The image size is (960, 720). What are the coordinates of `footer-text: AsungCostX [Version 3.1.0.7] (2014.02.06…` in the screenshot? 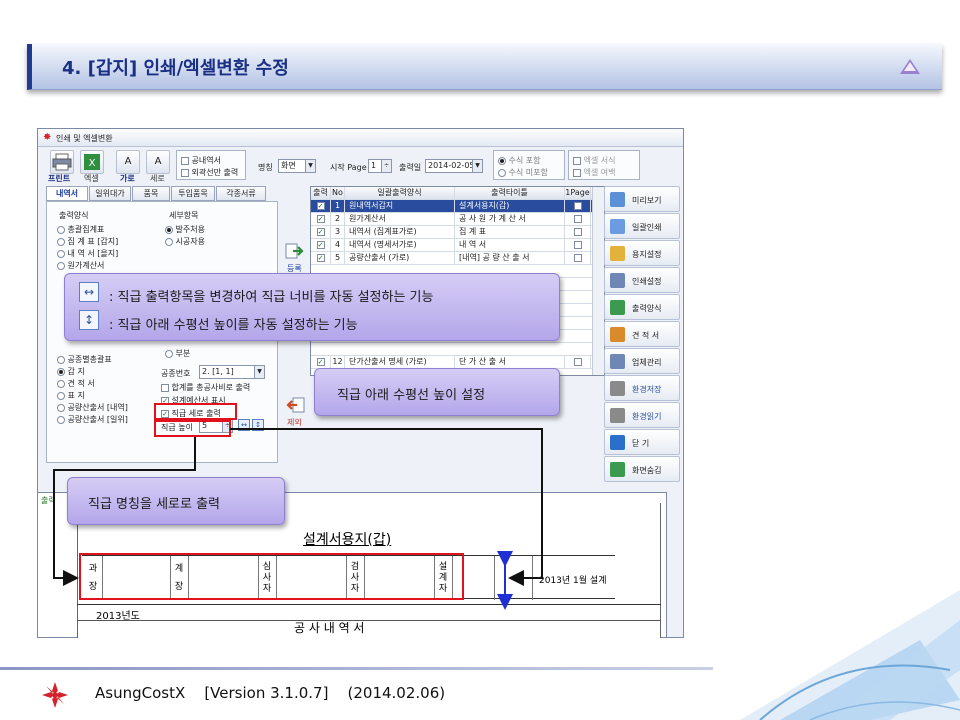 It's located at (270, 693).